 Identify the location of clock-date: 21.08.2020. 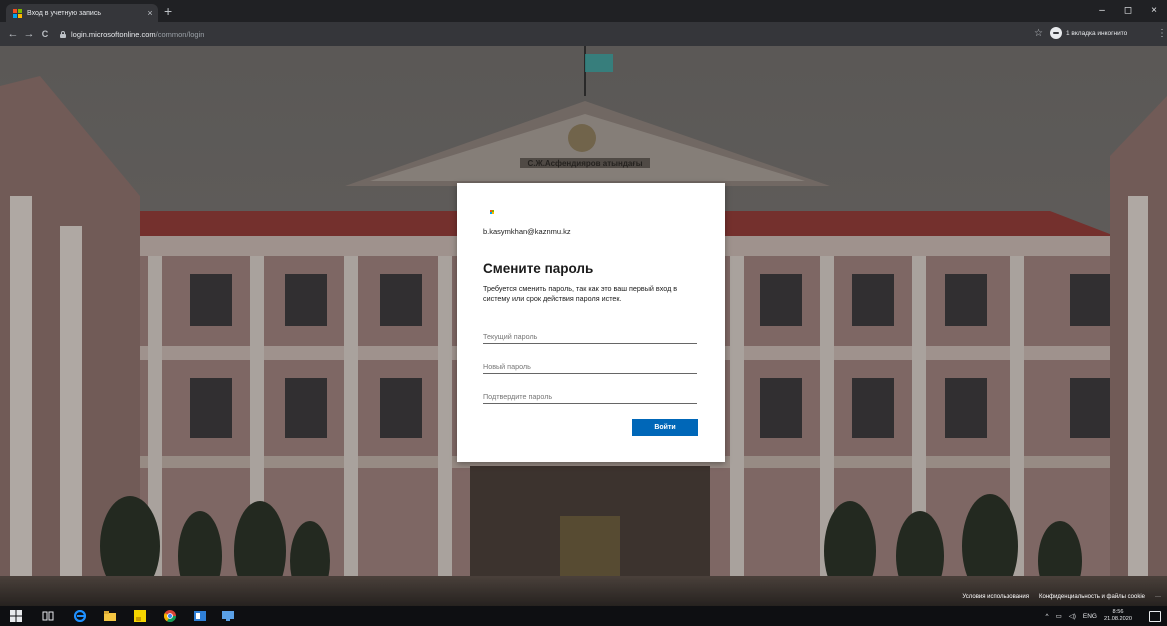
(1118, 619).